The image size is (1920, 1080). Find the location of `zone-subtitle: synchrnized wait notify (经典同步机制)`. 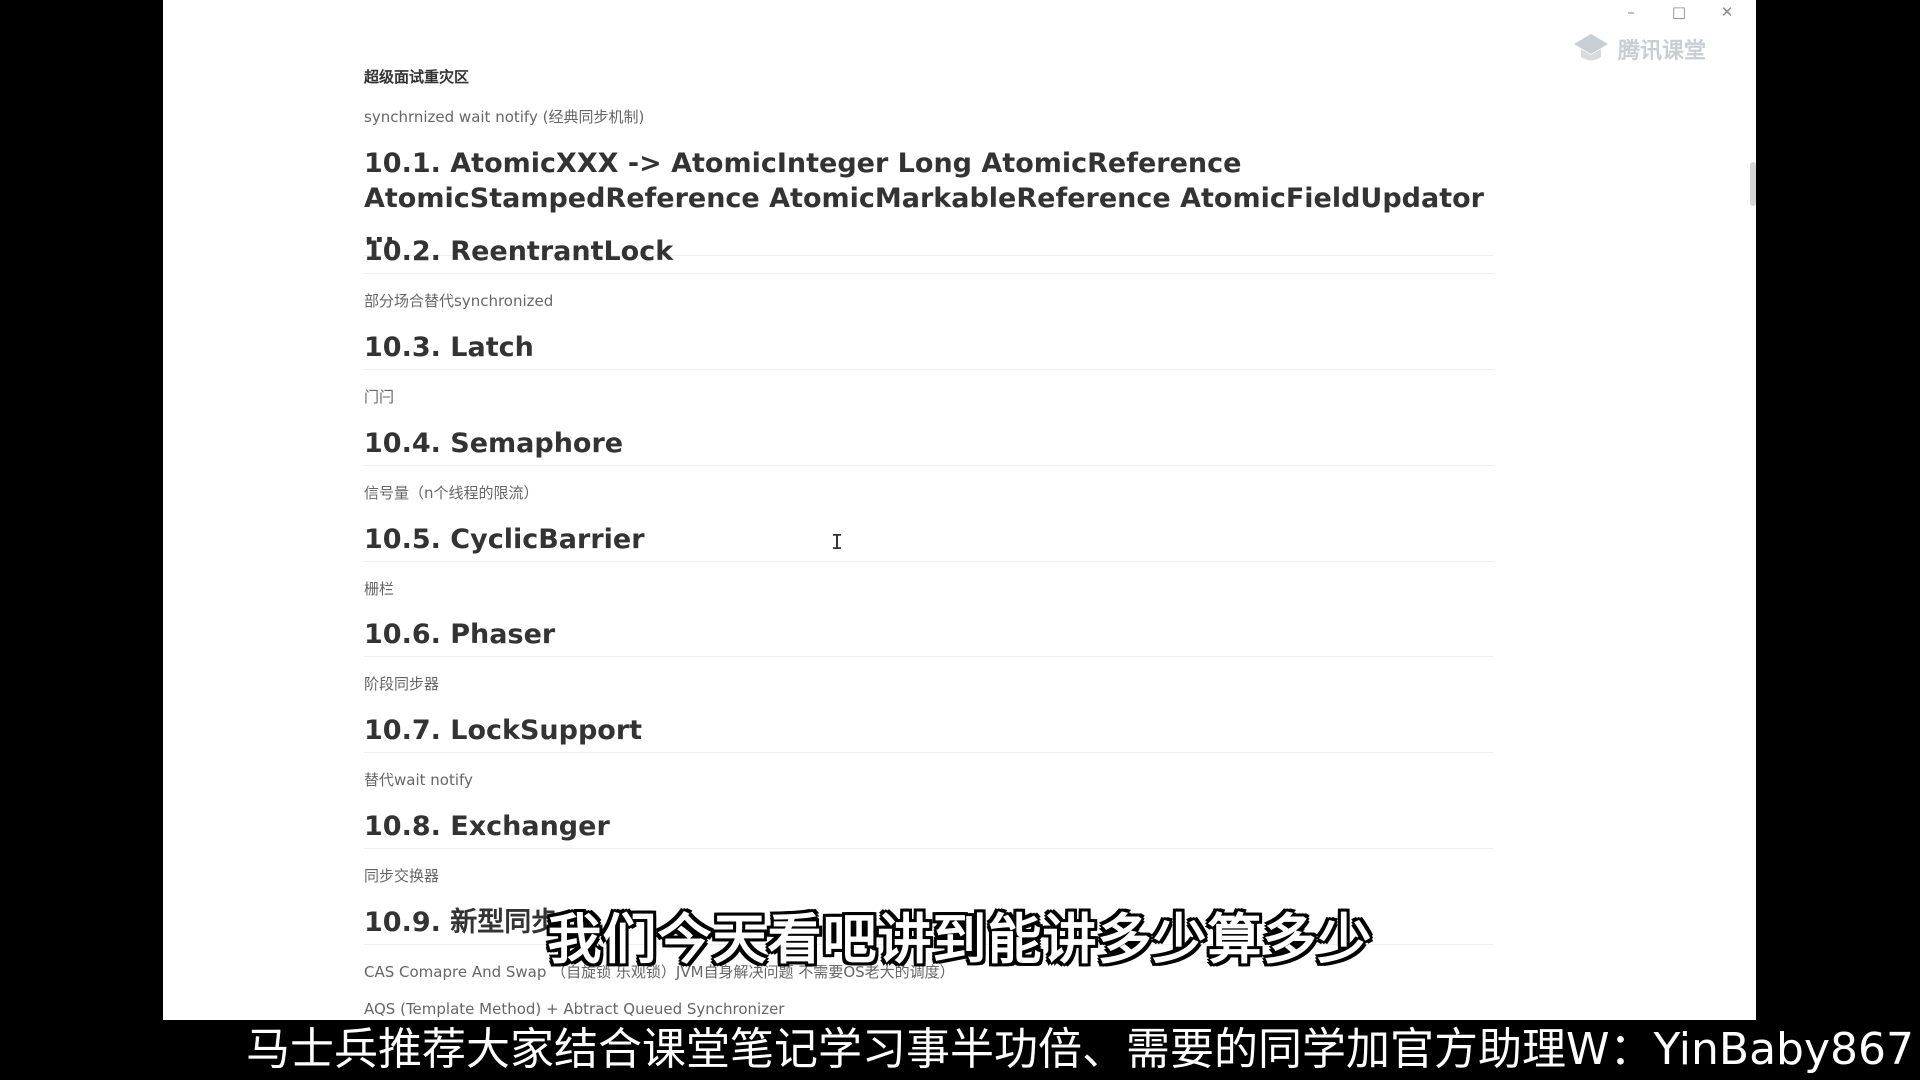

zone-subtitle: synchrnized wait notify (经典同步机制) is located at coordinates (504, 117).